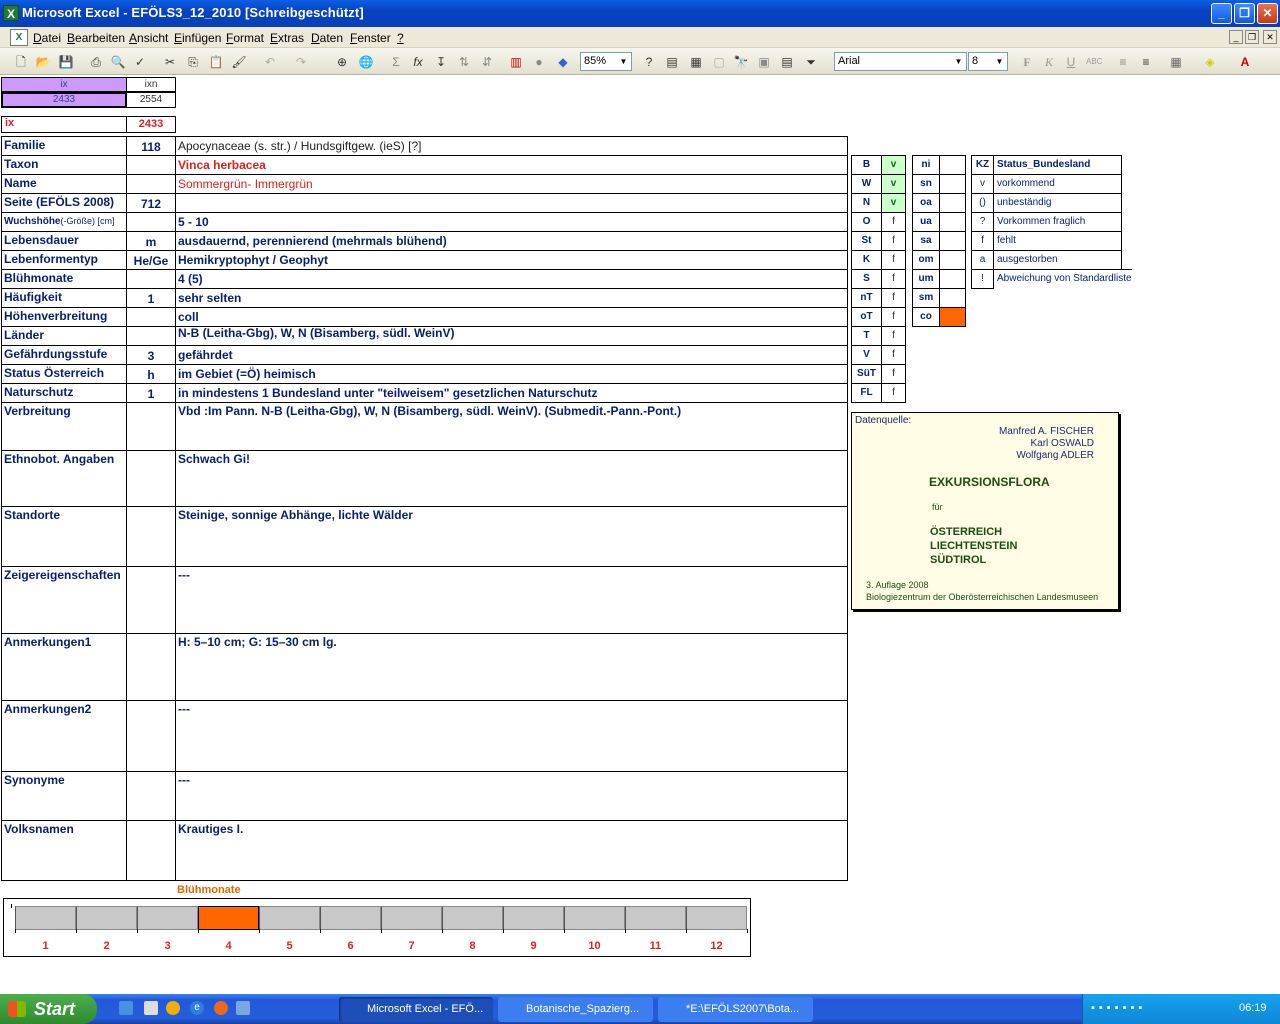  I want to click on row-label: Status Österreich, so click(64, 374).